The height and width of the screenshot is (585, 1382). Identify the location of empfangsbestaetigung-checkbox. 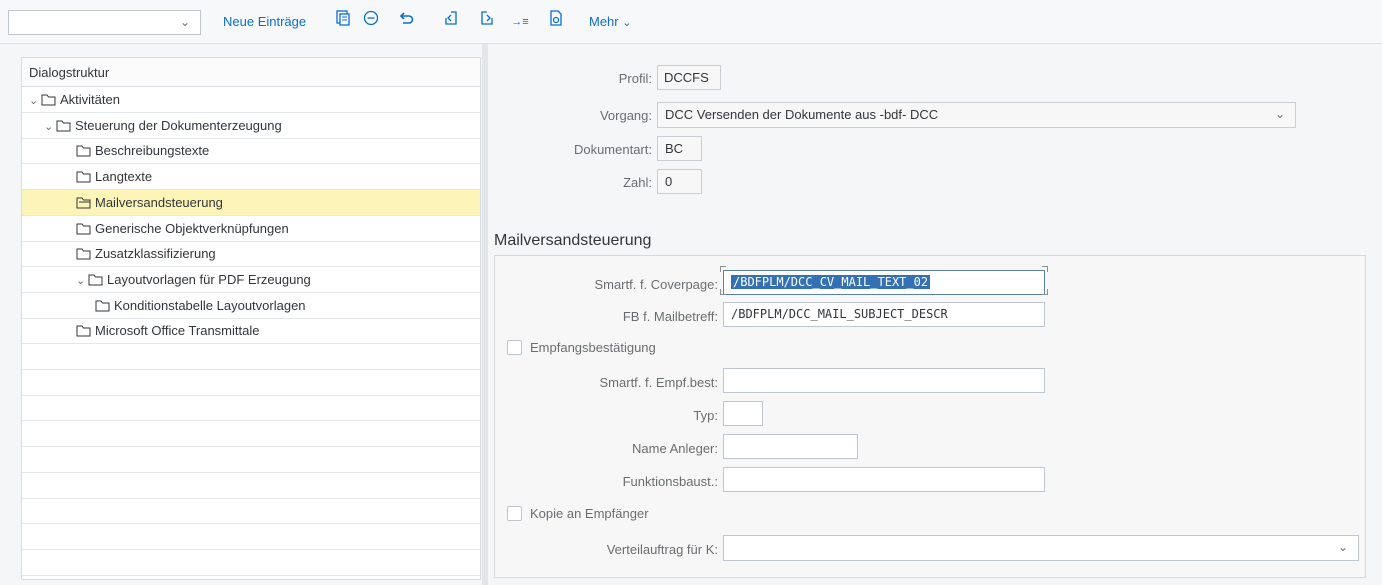
(514, 347).